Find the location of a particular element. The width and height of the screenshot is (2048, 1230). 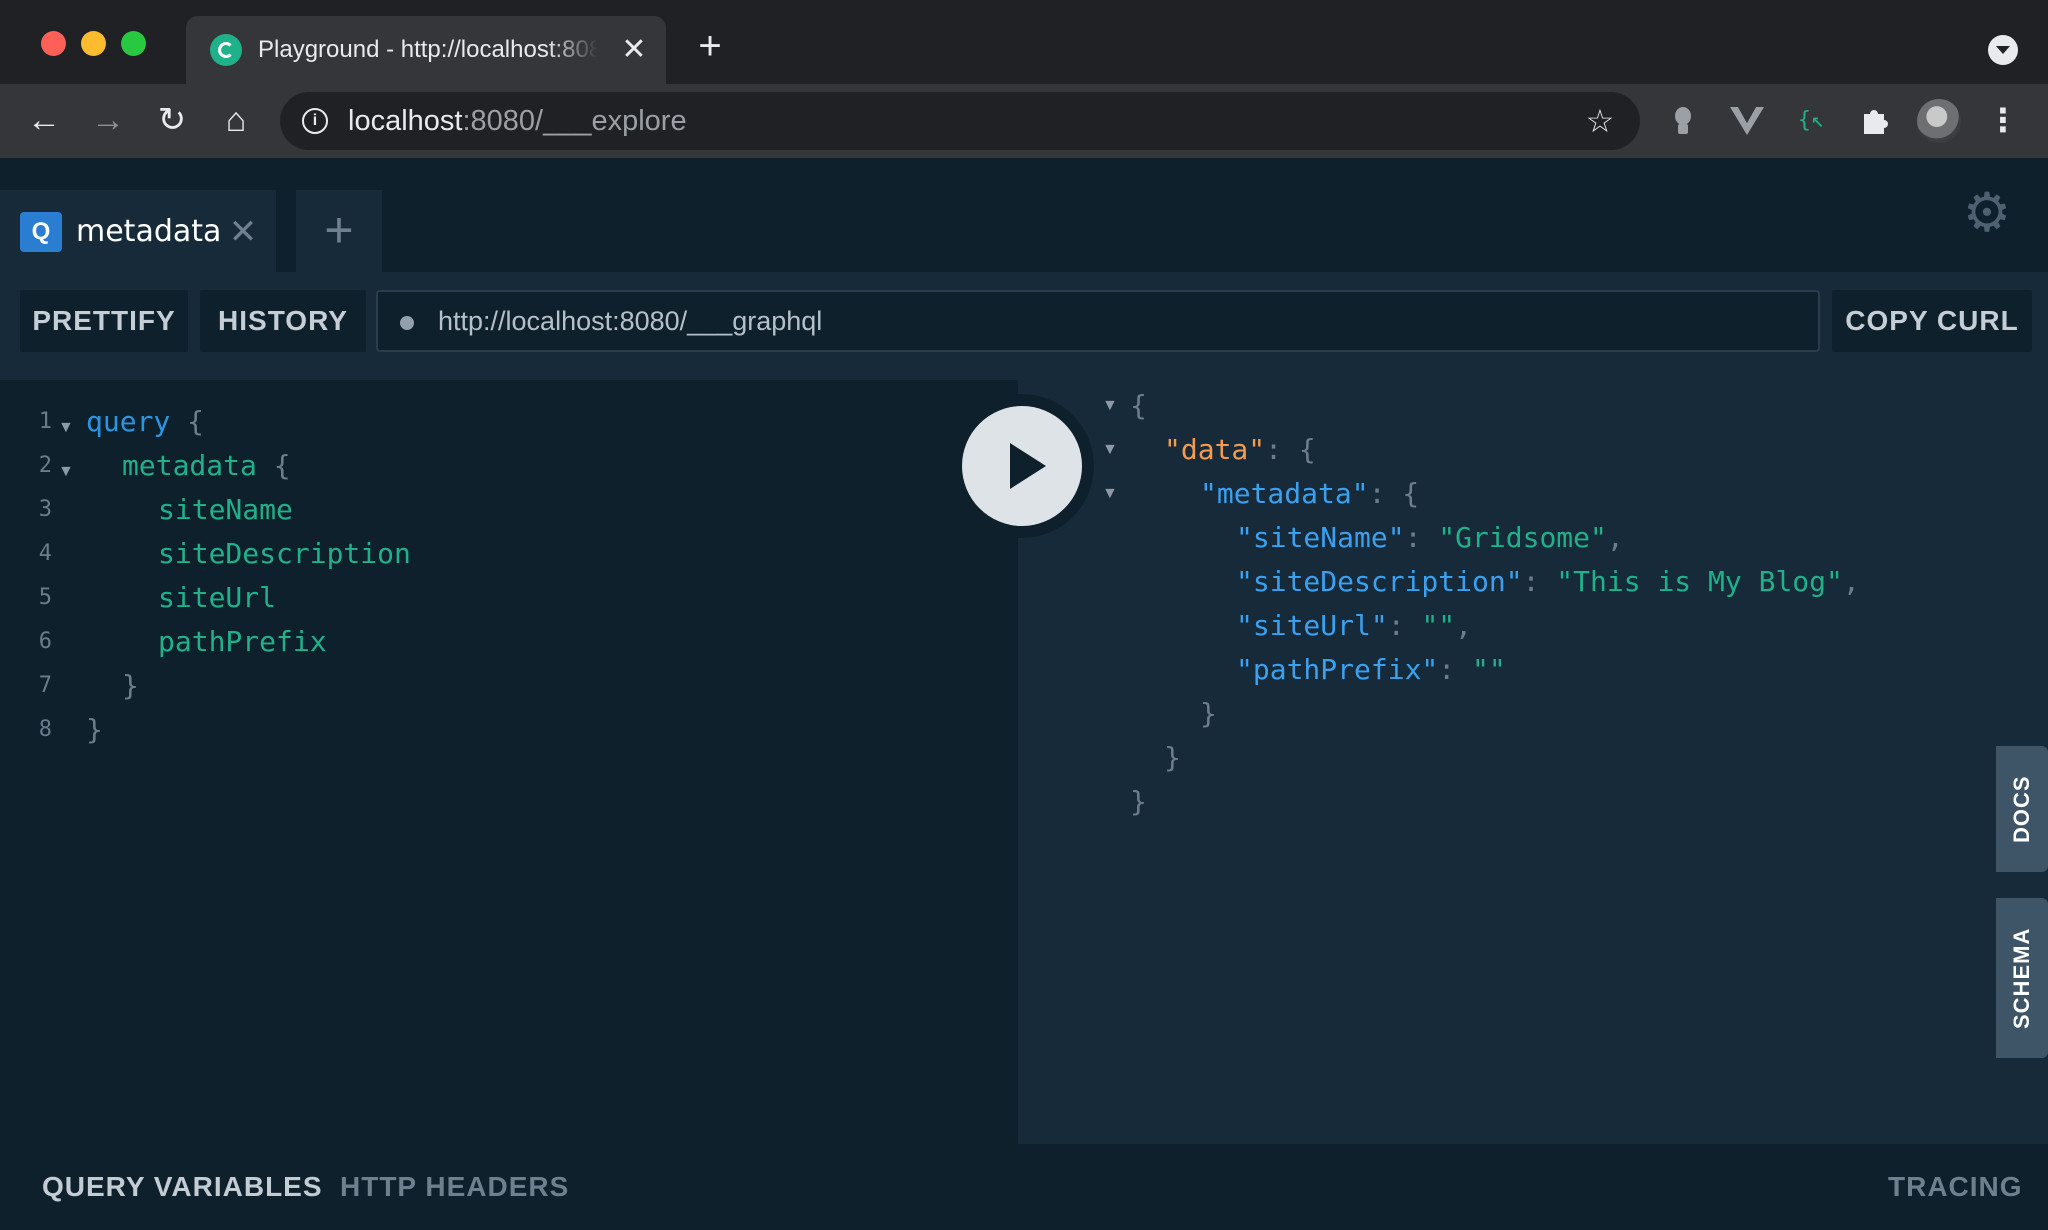

endpoint-status-dot is located at coordinates (407, 323).